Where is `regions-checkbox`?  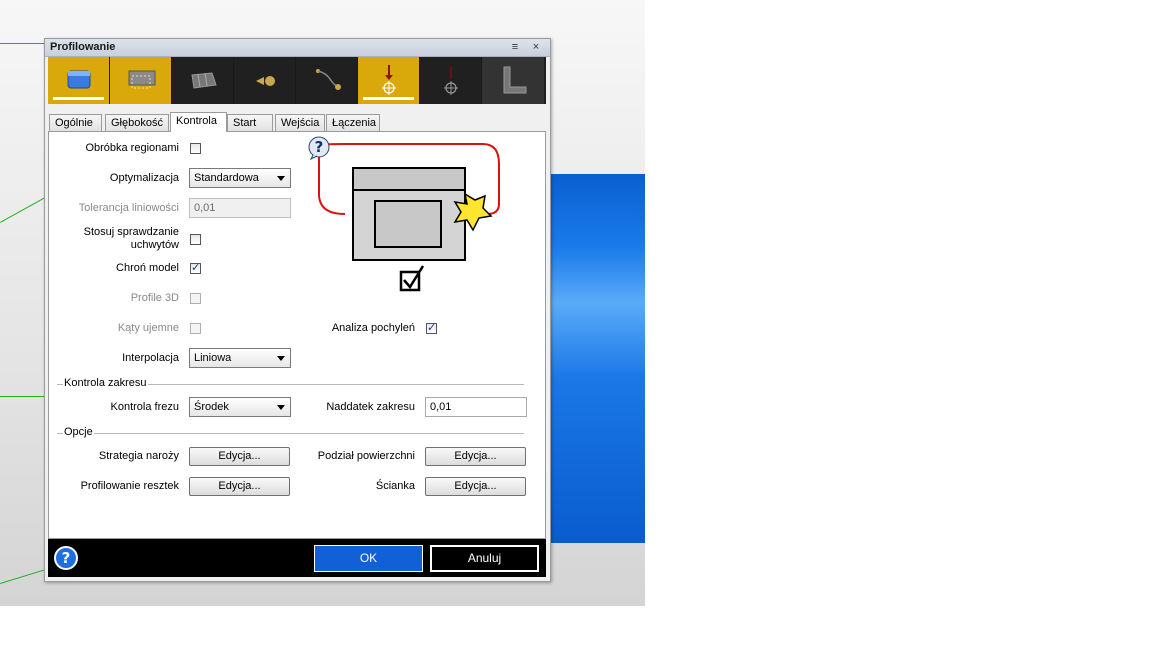 regions-checkbox is located at coordinates (195, 148).